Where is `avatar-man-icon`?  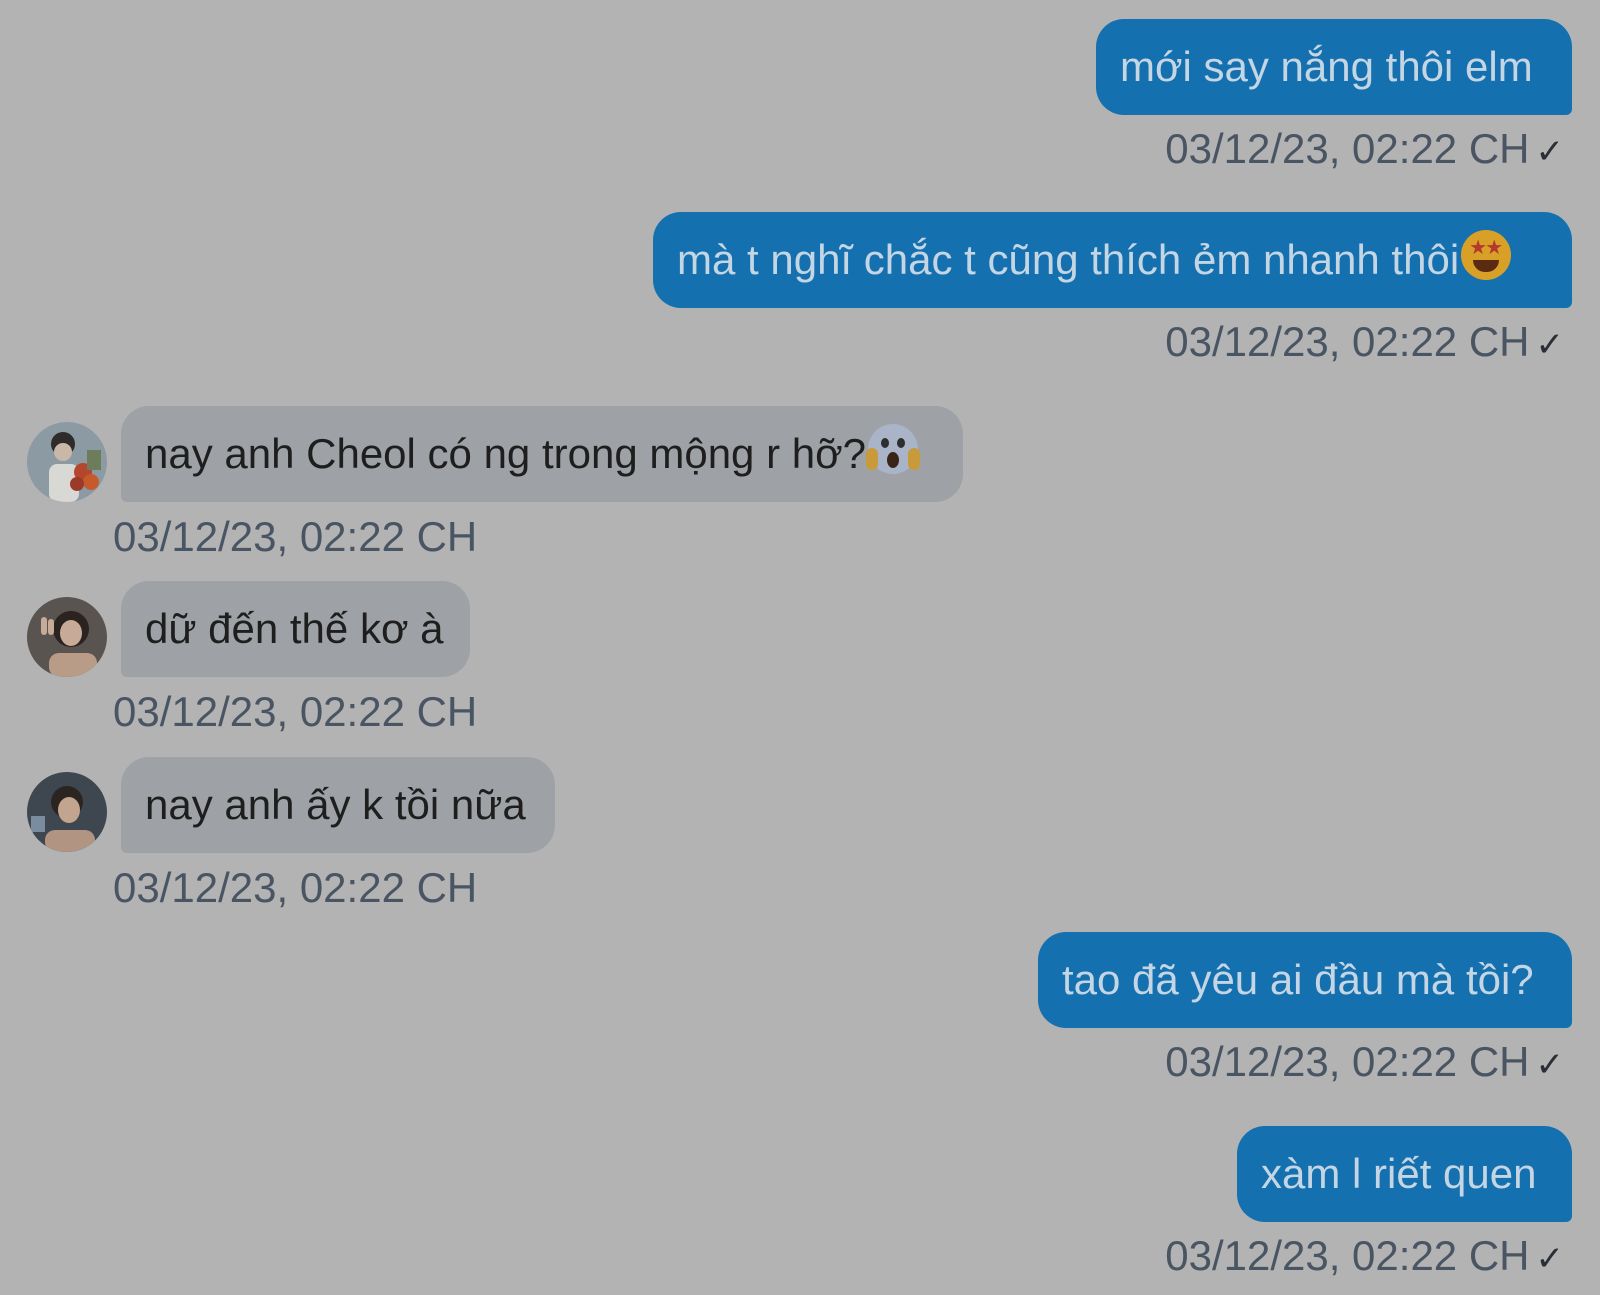 avatar-man-icon is located at coordinates (67, 812).